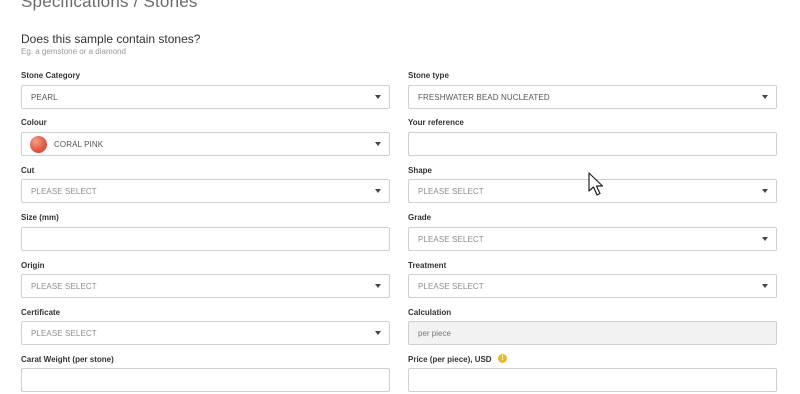 This screenshot has width=800, height=394. Describe the element at coordinates (64, 333) in the screenshot. I see `certificate-placeholder: PLEASE SELECT` at that location.